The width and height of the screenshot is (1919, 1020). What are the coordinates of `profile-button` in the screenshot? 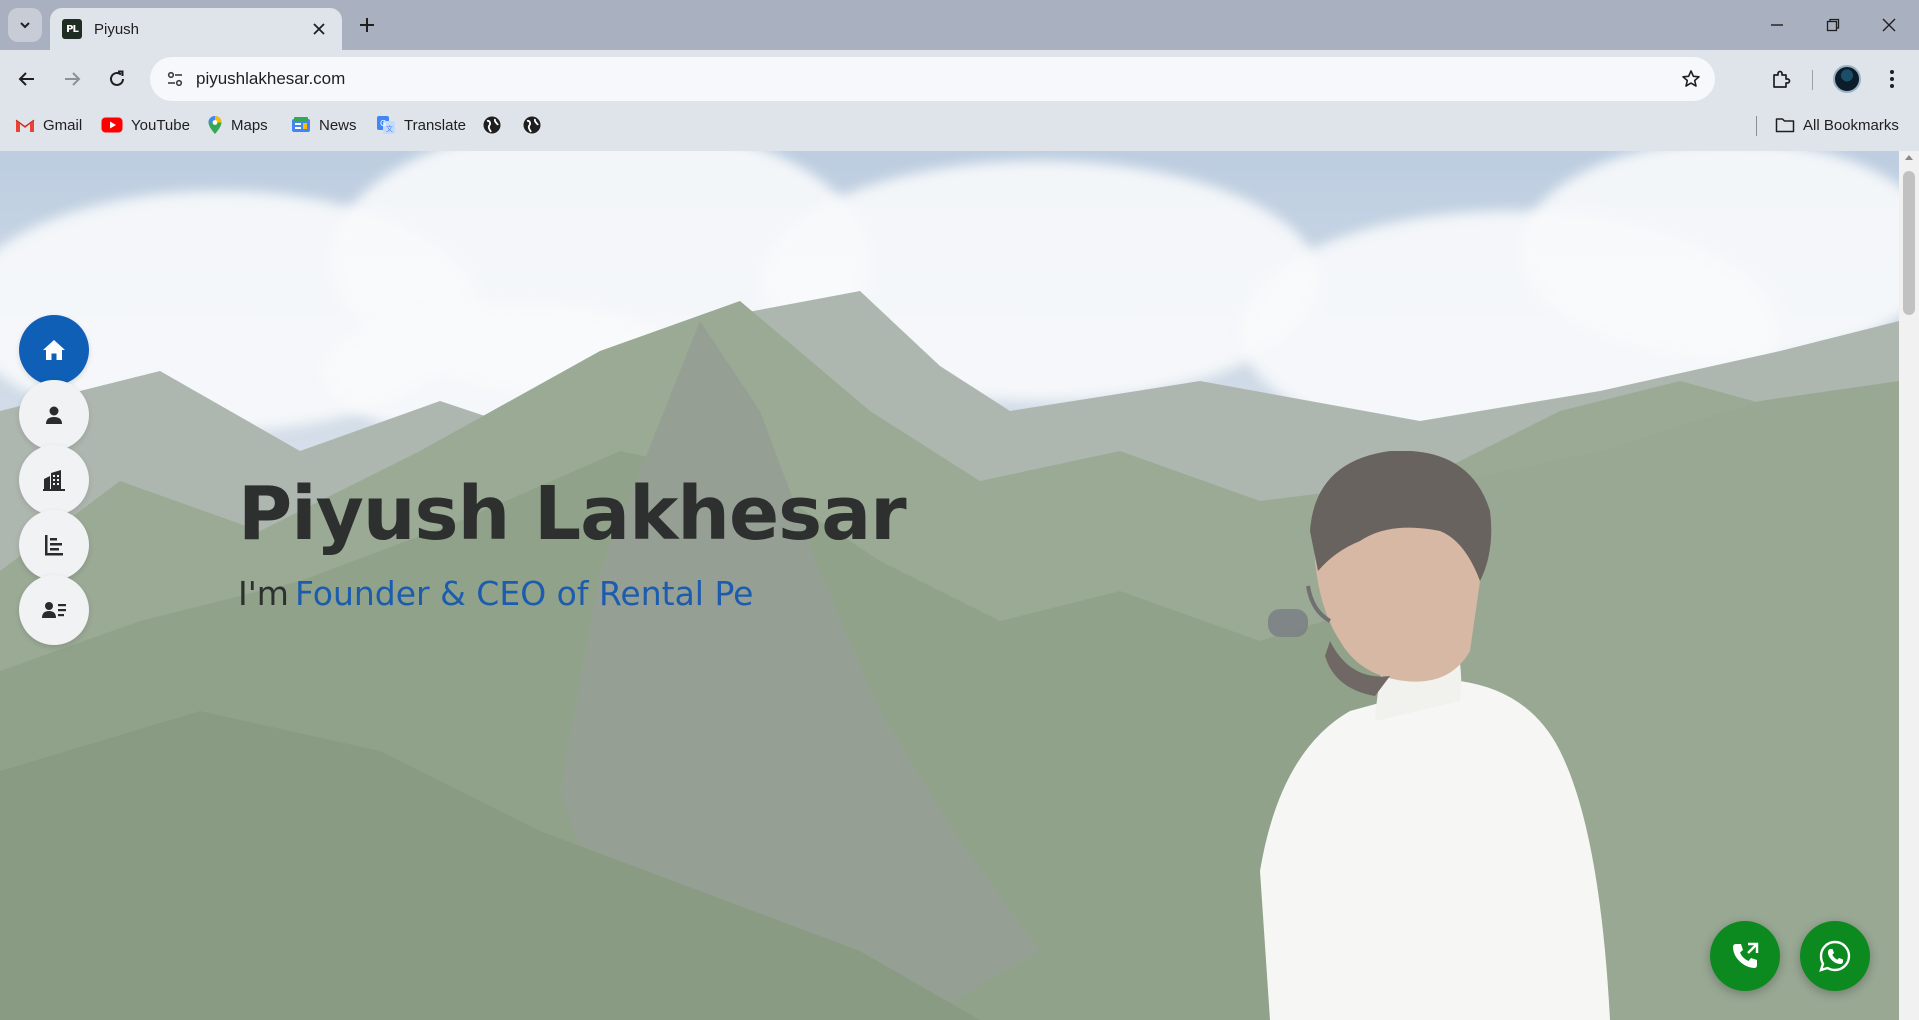 It's located at (1847, 79).